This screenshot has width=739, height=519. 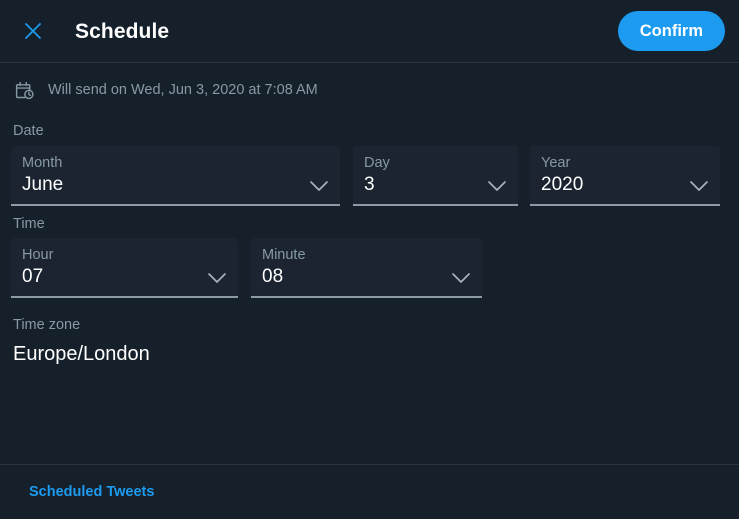 I want to click on minute-select-value: 08, so click(x=273, y=277).